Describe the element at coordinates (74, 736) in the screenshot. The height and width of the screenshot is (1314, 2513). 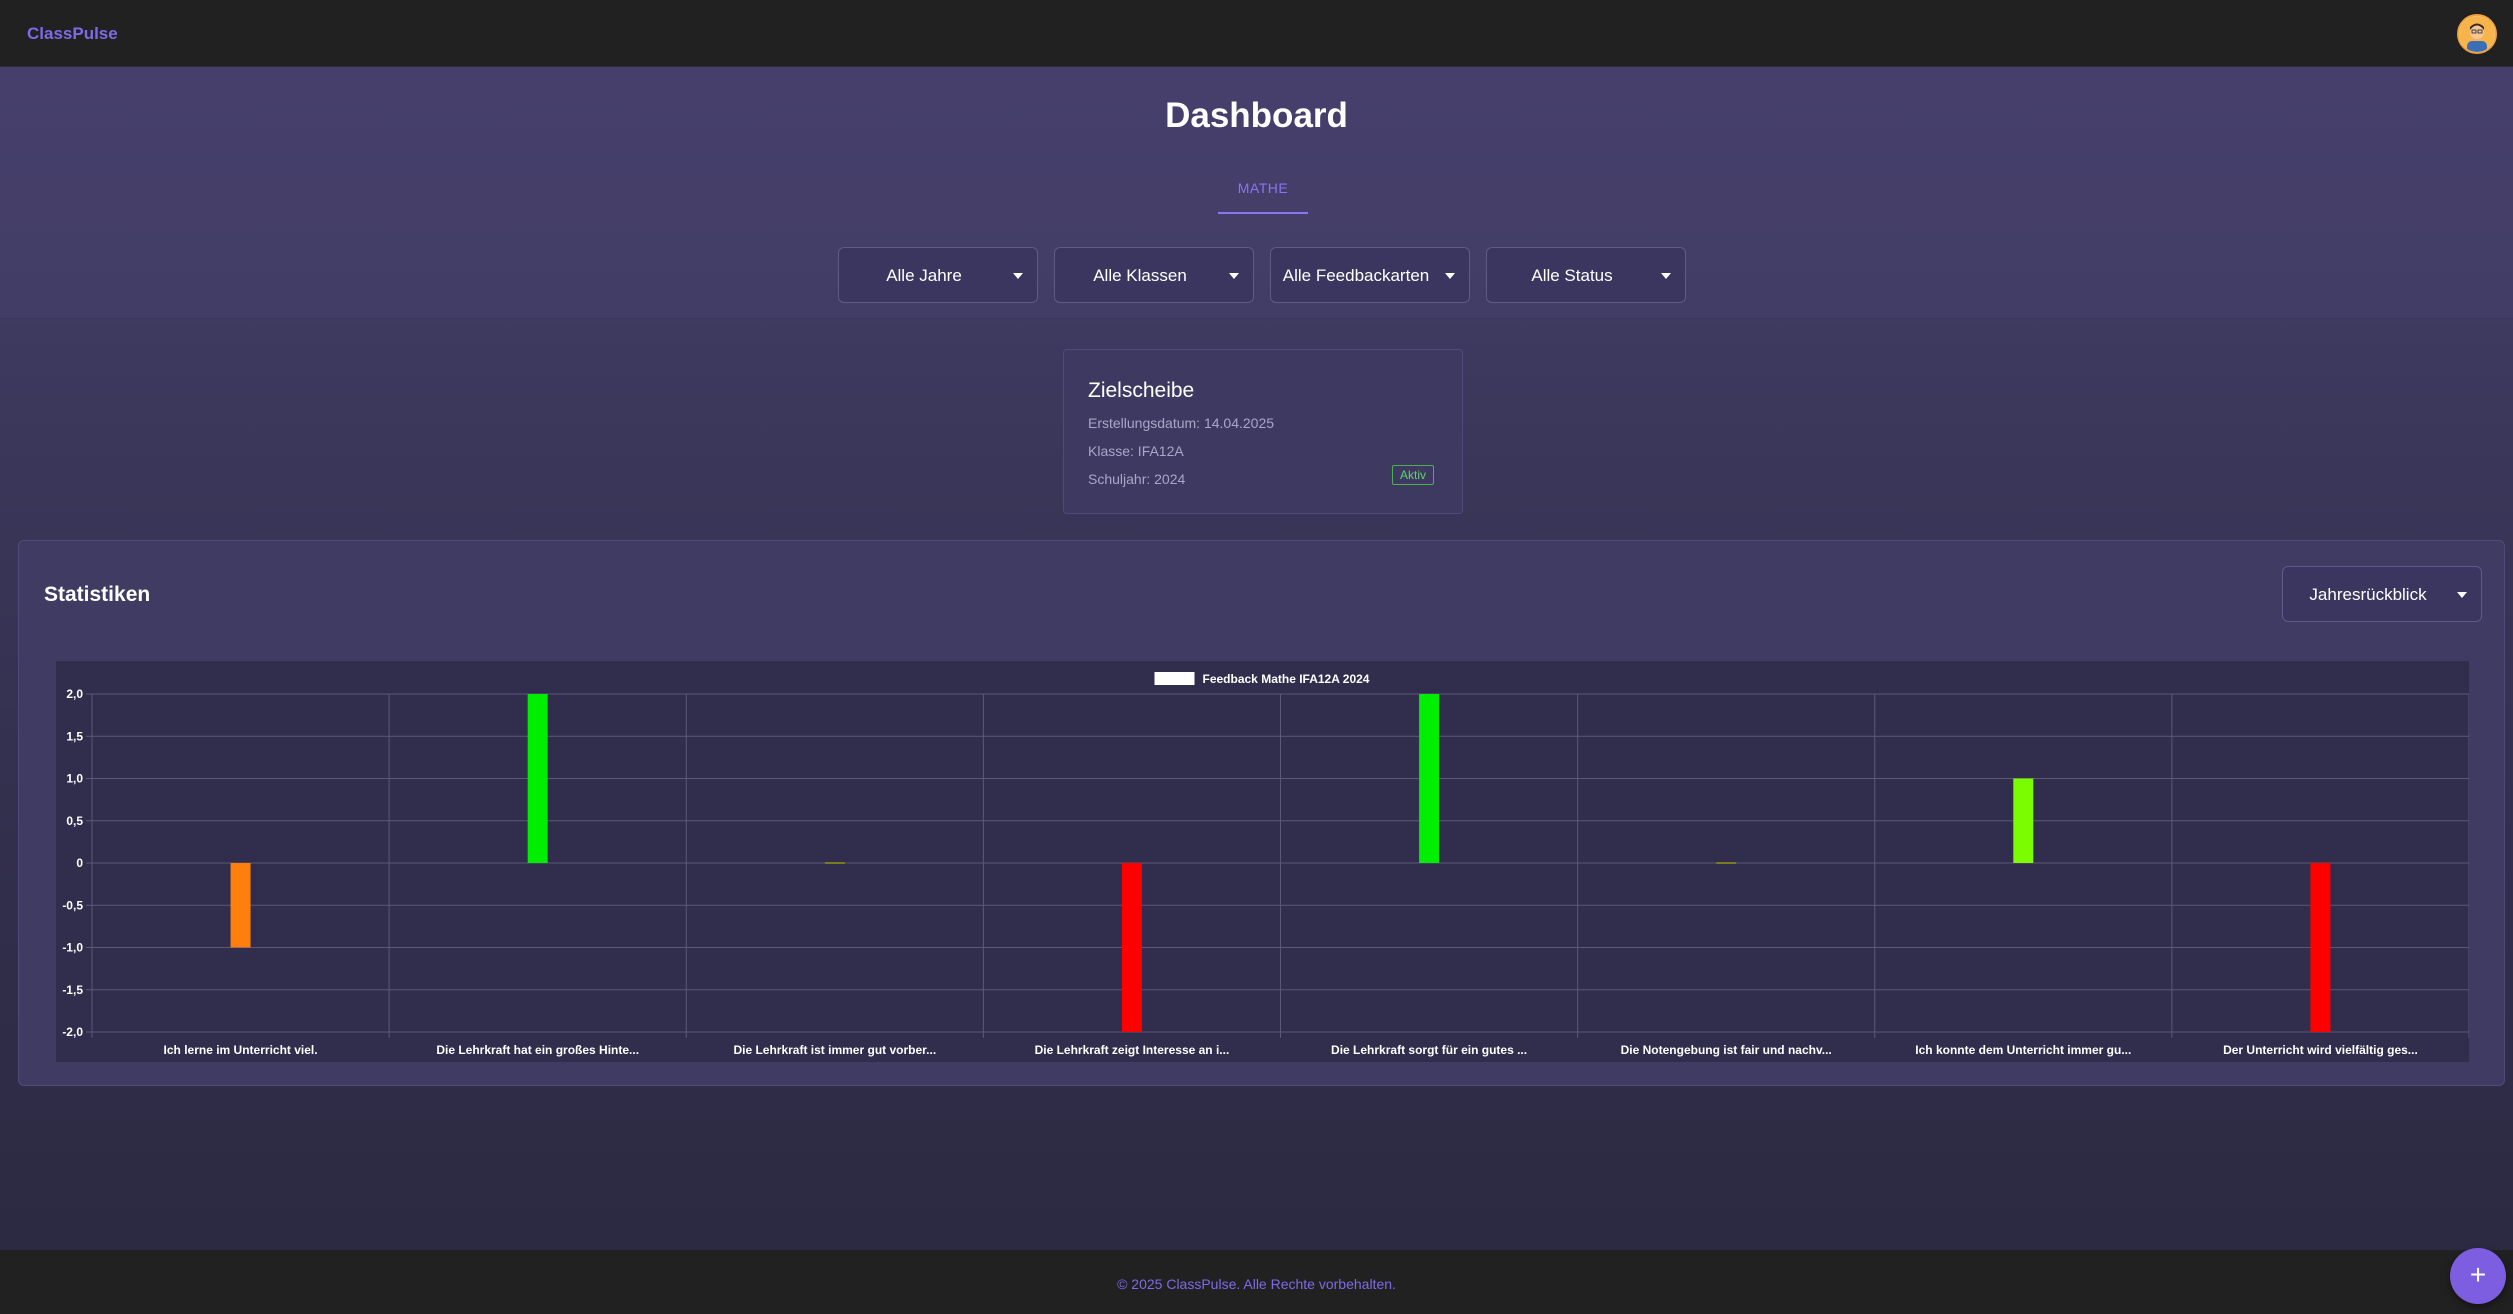
I see `chart-y-tick-label: 1,5` at that location.